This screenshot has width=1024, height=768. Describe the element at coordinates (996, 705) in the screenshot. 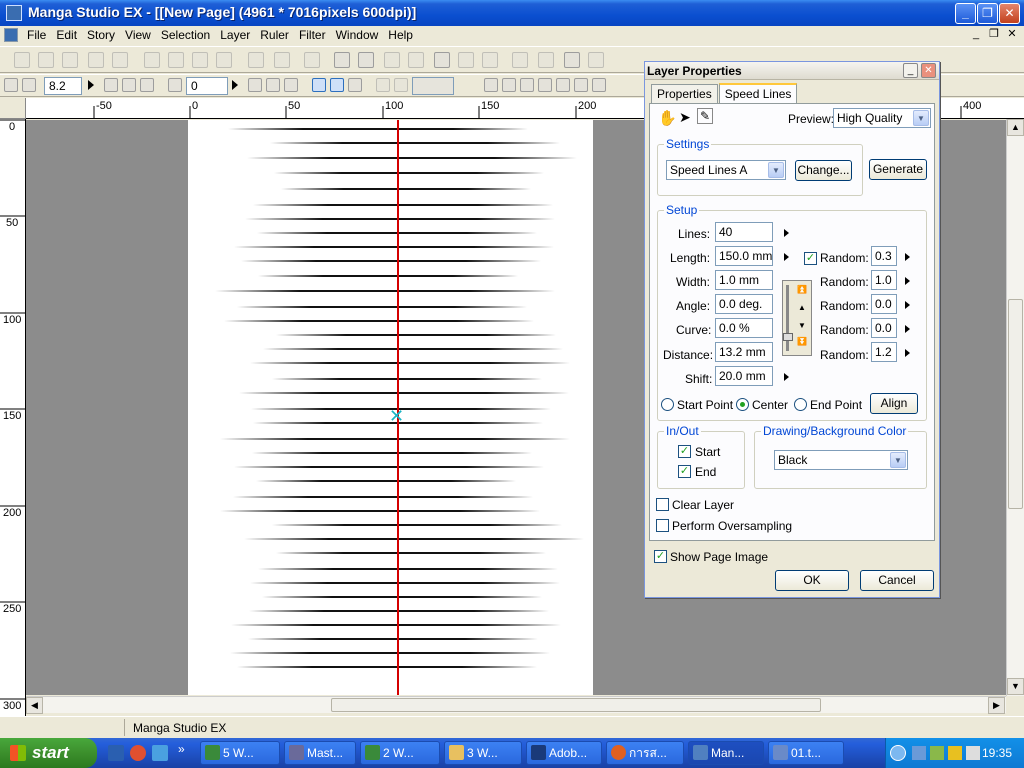

I see `scroll-right-icon: ▶` at that location.